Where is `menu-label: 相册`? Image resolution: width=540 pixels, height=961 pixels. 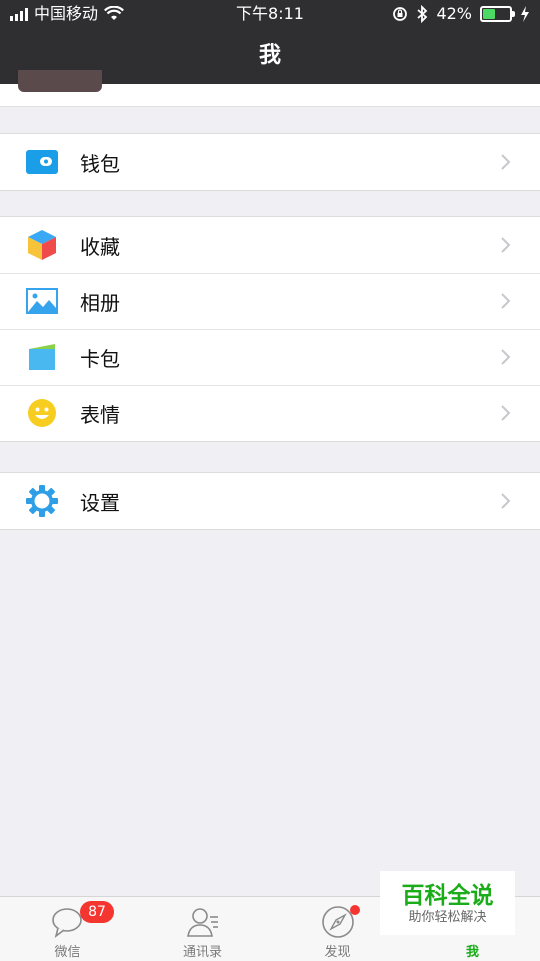
menu-label: 相册 is located at coordinates (100, 302).